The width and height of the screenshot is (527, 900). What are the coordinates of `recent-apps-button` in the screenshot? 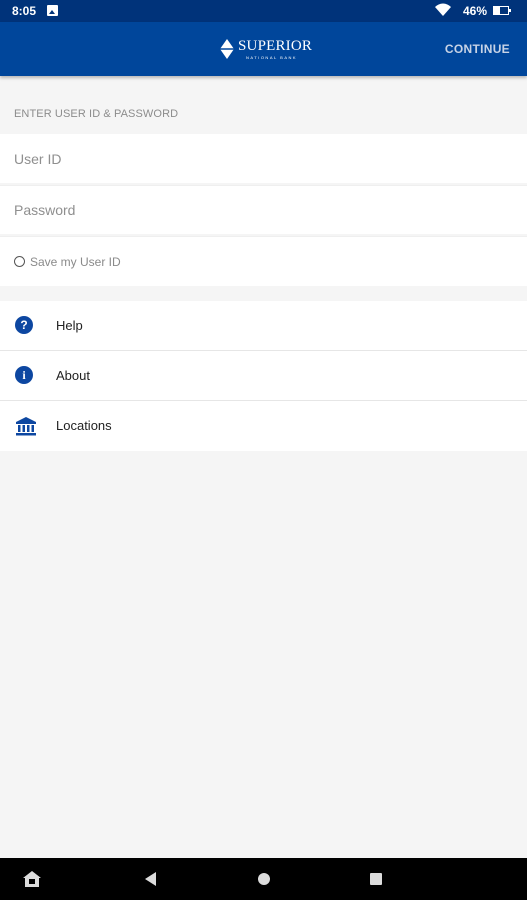 It's located at (376, 879).